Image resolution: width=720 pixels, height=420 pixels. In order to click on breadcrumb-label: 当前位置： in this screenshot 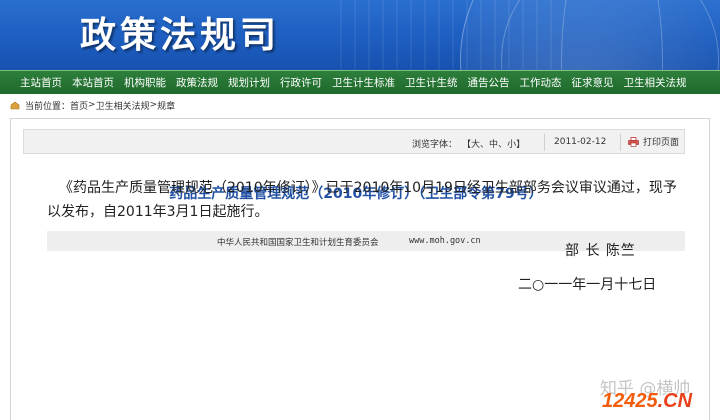, I will do `click(48, 106)`.